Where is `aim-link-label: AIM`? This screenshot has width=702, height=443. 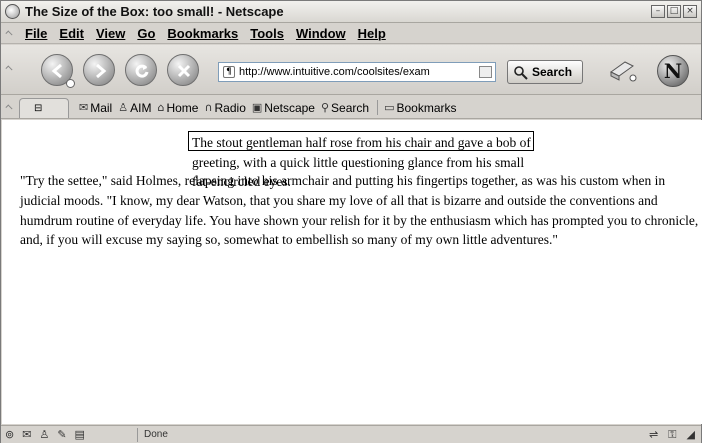
aim-link-label: AIM is located at coordinates (141, 107).